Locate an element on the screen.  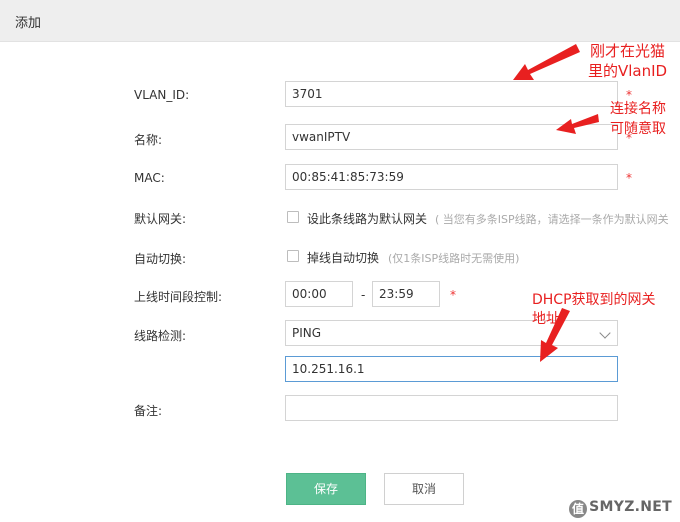
default-gateway-hint: ( 当您有多条ISP线路，请选择一条作为默认网关 is located at coordinates (552, 219).